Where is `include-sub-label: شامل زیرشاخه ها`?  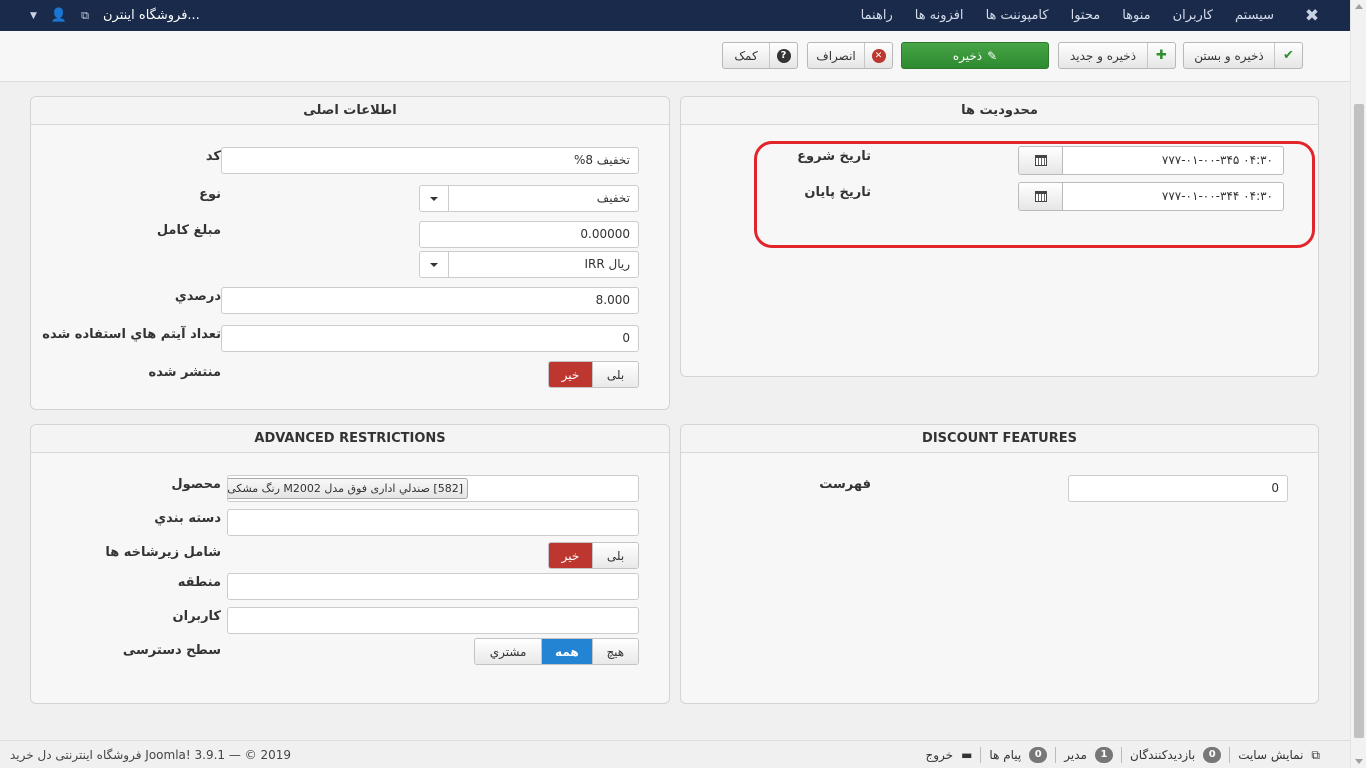 include-sub-label: شامل زیرشاخه ها is located at coordinates (163, 552).